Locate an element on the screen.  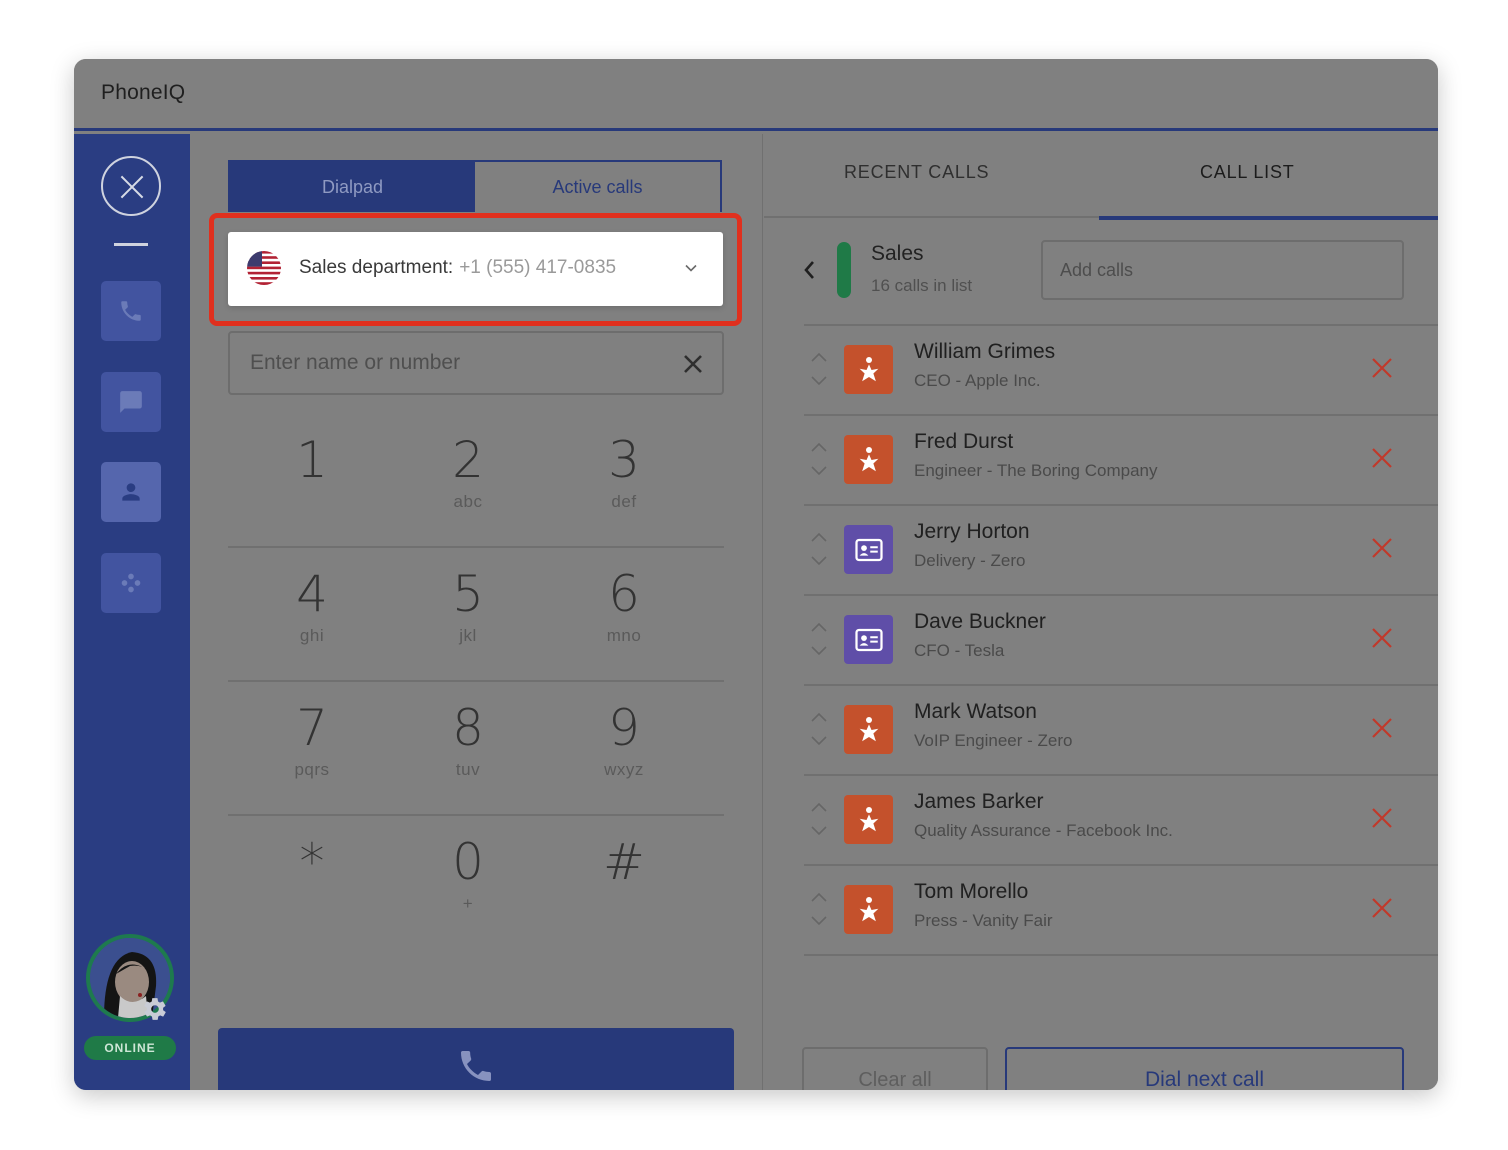
key-letters: jkl is located at coordinates (468, 635).